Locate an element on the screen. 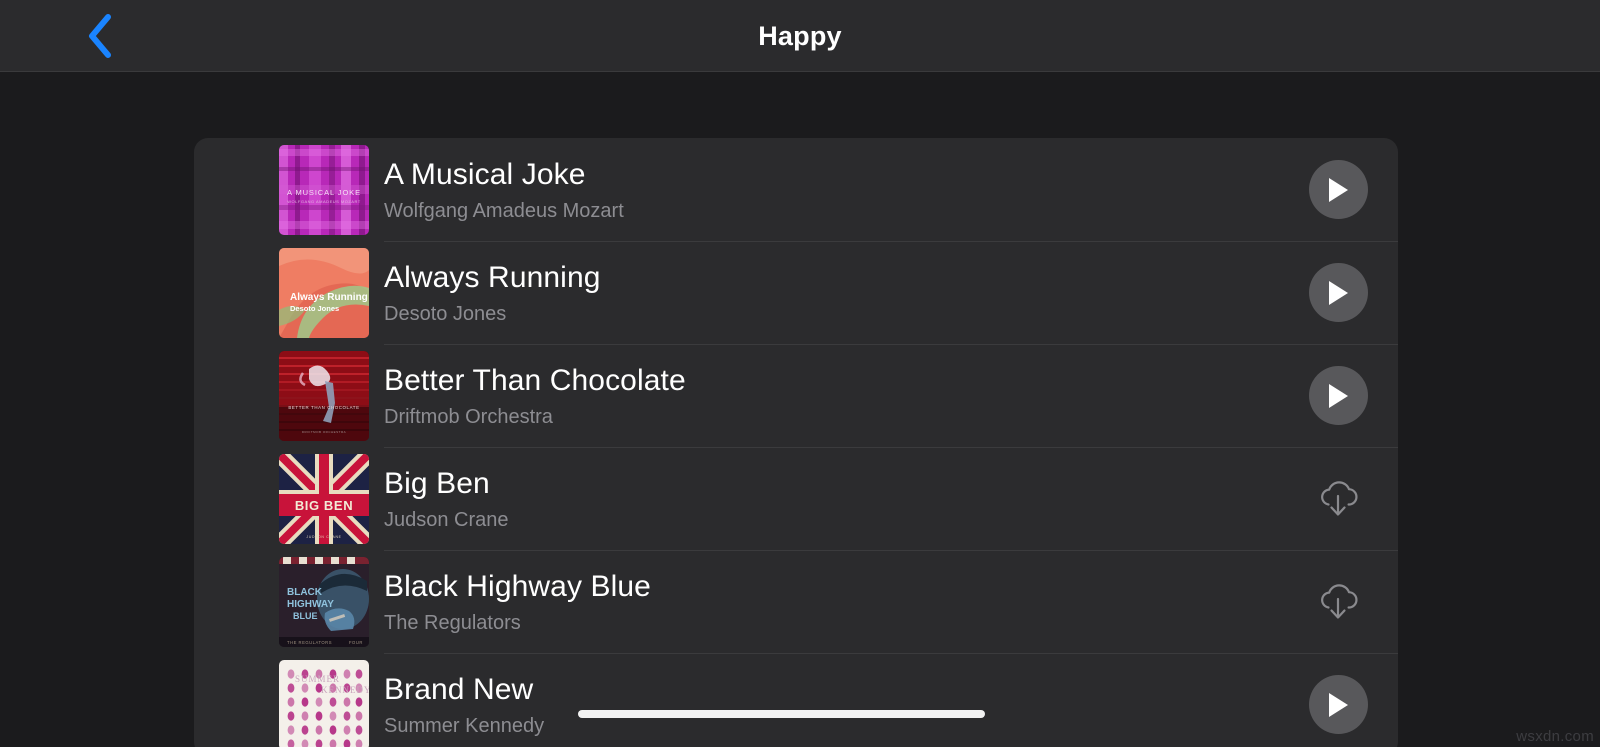 This screenshot has width=1600, height=747. song-info: Black Highway Blue The Regulators is located at coordinates (891, 601).